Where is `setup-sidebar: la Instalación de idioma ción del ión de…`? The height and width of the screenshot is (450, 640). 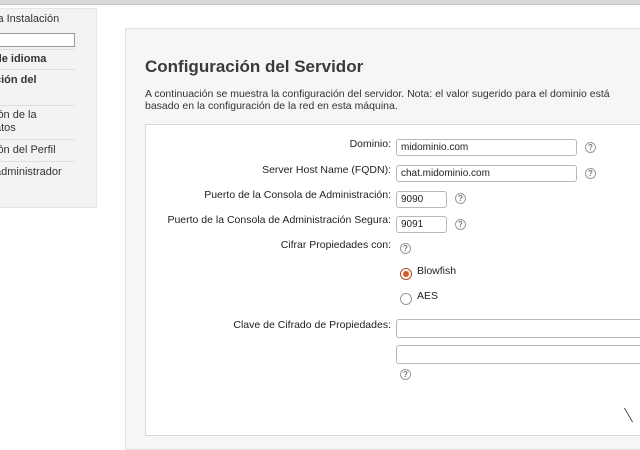
setup-sidebar: la Instalación de idioma ción del ión de… is located at coordinates (48, 108).